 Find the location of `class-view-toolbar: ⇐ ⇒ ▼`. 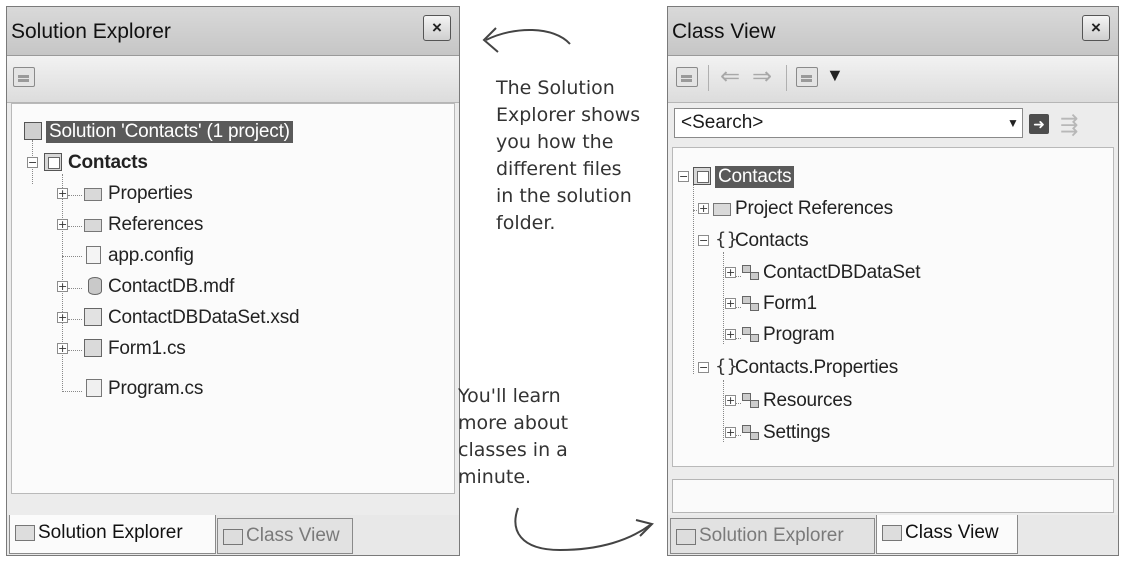

class-view-toolbar: ⇐ ⇒ ▼ is located at coordinates (893, 79).